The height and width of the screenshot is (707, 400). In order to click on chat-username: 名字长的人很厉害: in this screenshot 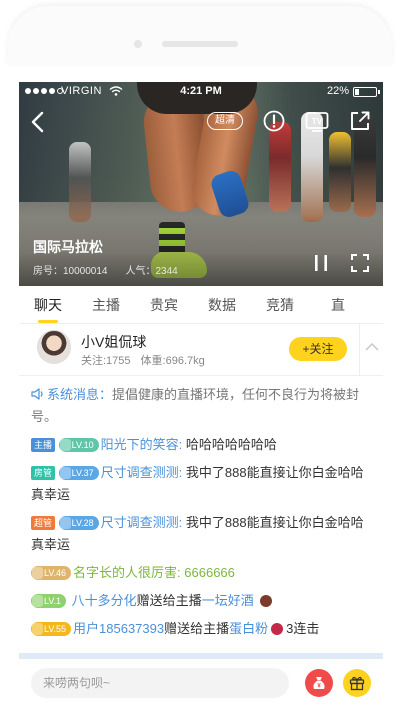, I will do `click(127, 572)`.